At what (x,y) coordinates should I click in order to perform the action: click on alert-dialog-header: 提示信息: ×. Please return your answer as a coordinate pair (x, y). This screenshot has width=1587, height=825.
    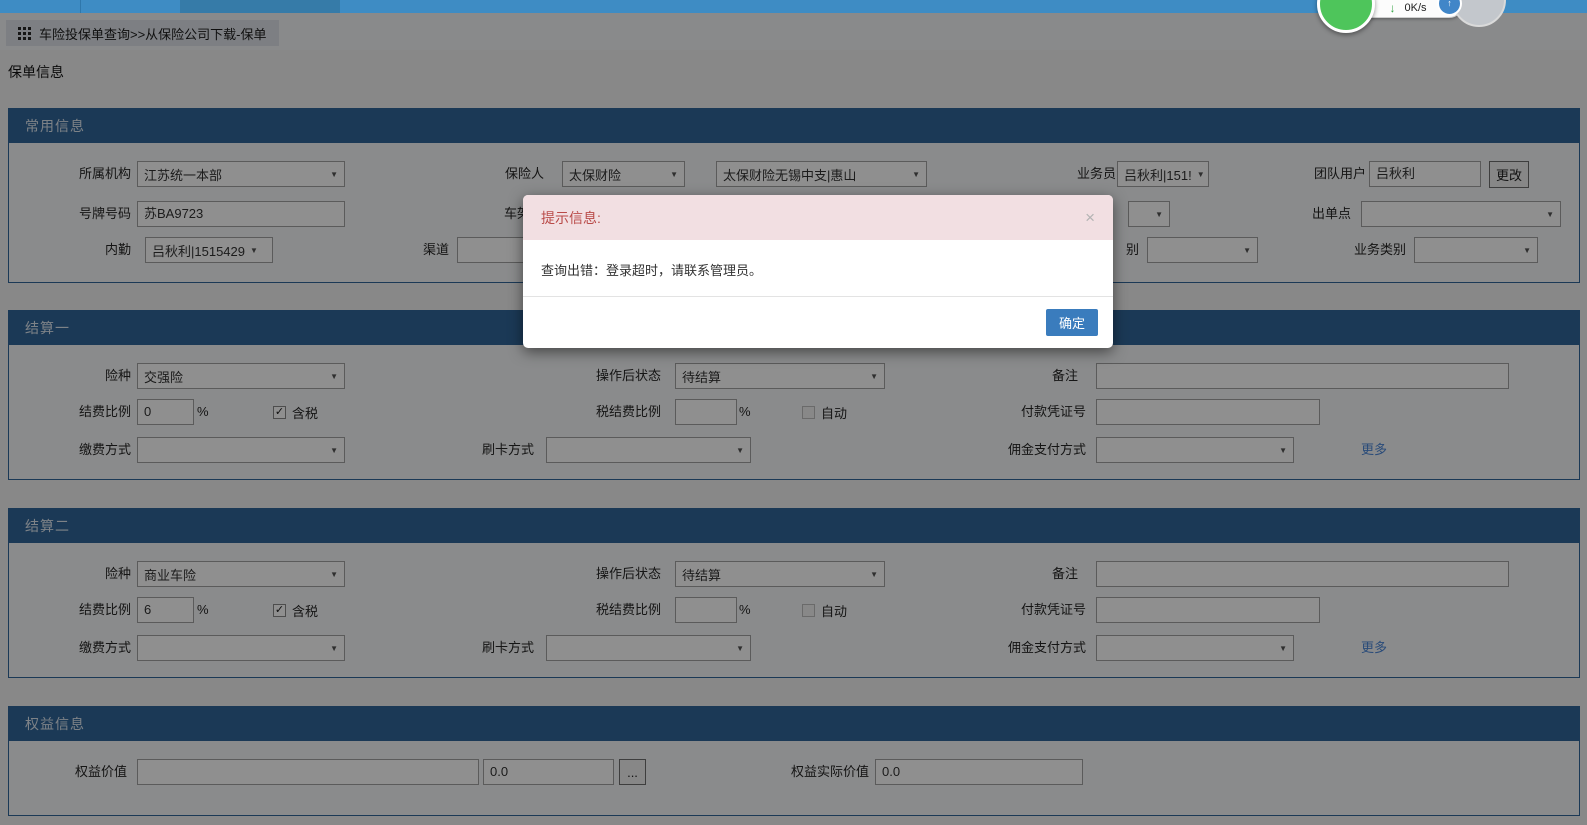
    Looking at the image, I should click on (818, 217).